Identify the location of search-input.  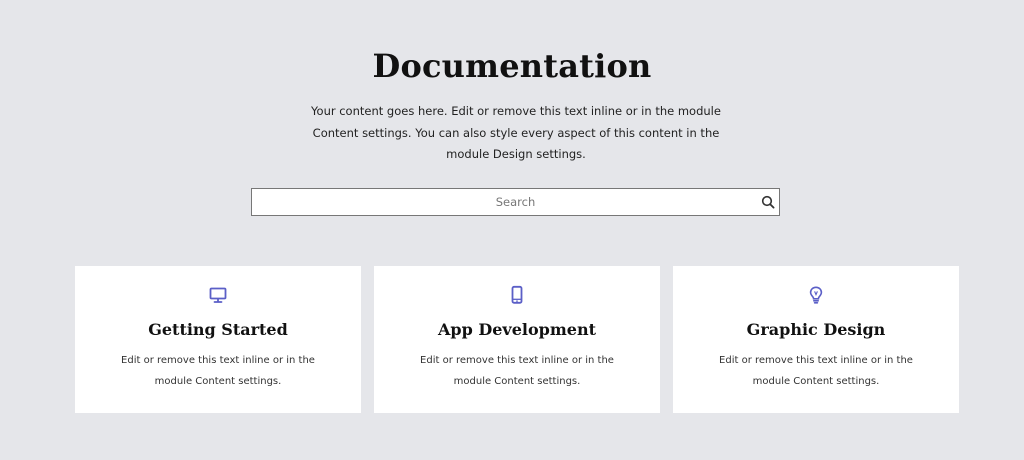
(515, 202).